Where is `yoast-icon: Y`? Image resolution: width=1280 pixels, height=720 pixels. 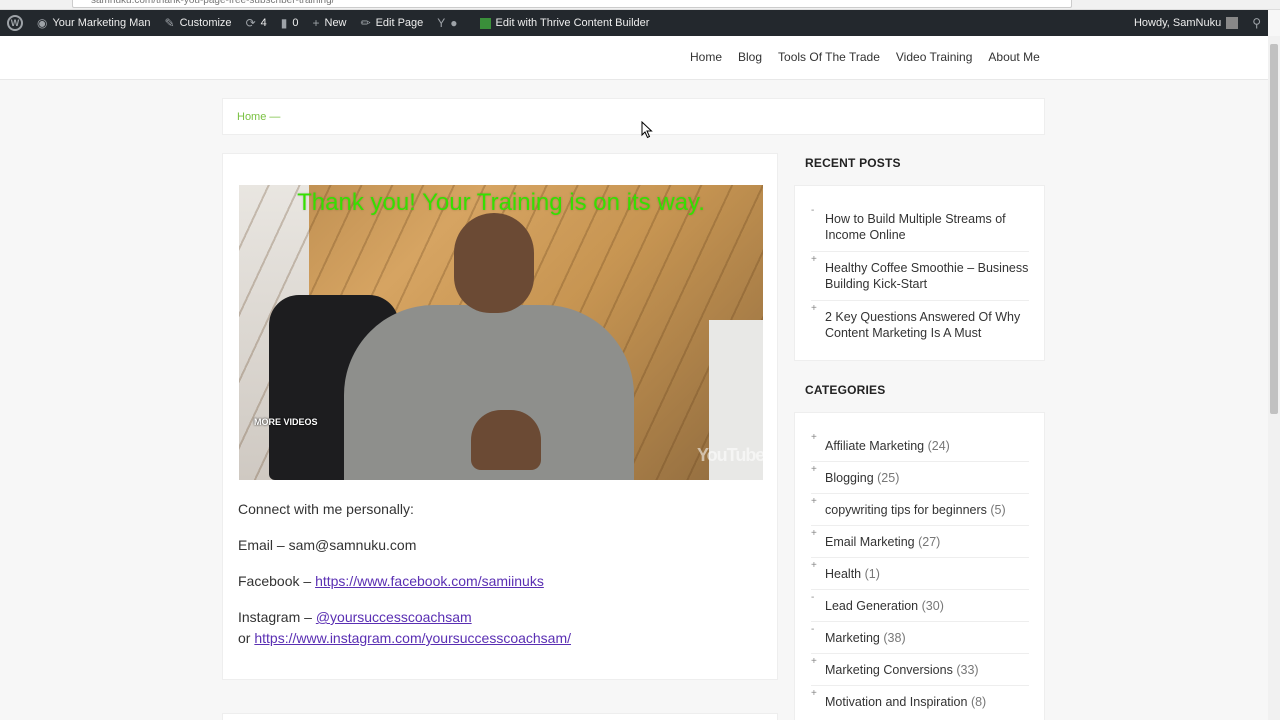 yoast-icon: Y is located at coordinates (441, 23).